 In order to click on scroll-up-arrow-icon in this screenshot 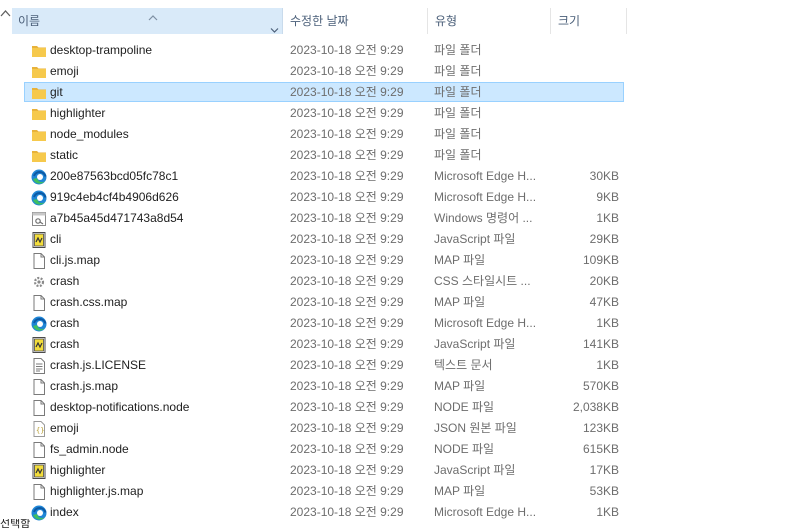, I will do `click(5, 14)`.